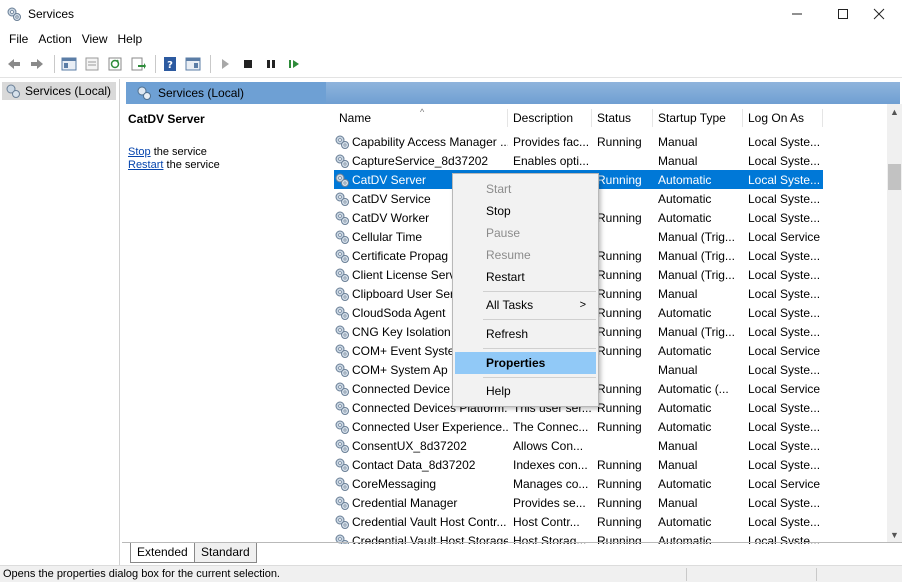 The height and width of the screenshot is (582, 902). I want to click on show-hide-console-tree-button, so click(69, 64).